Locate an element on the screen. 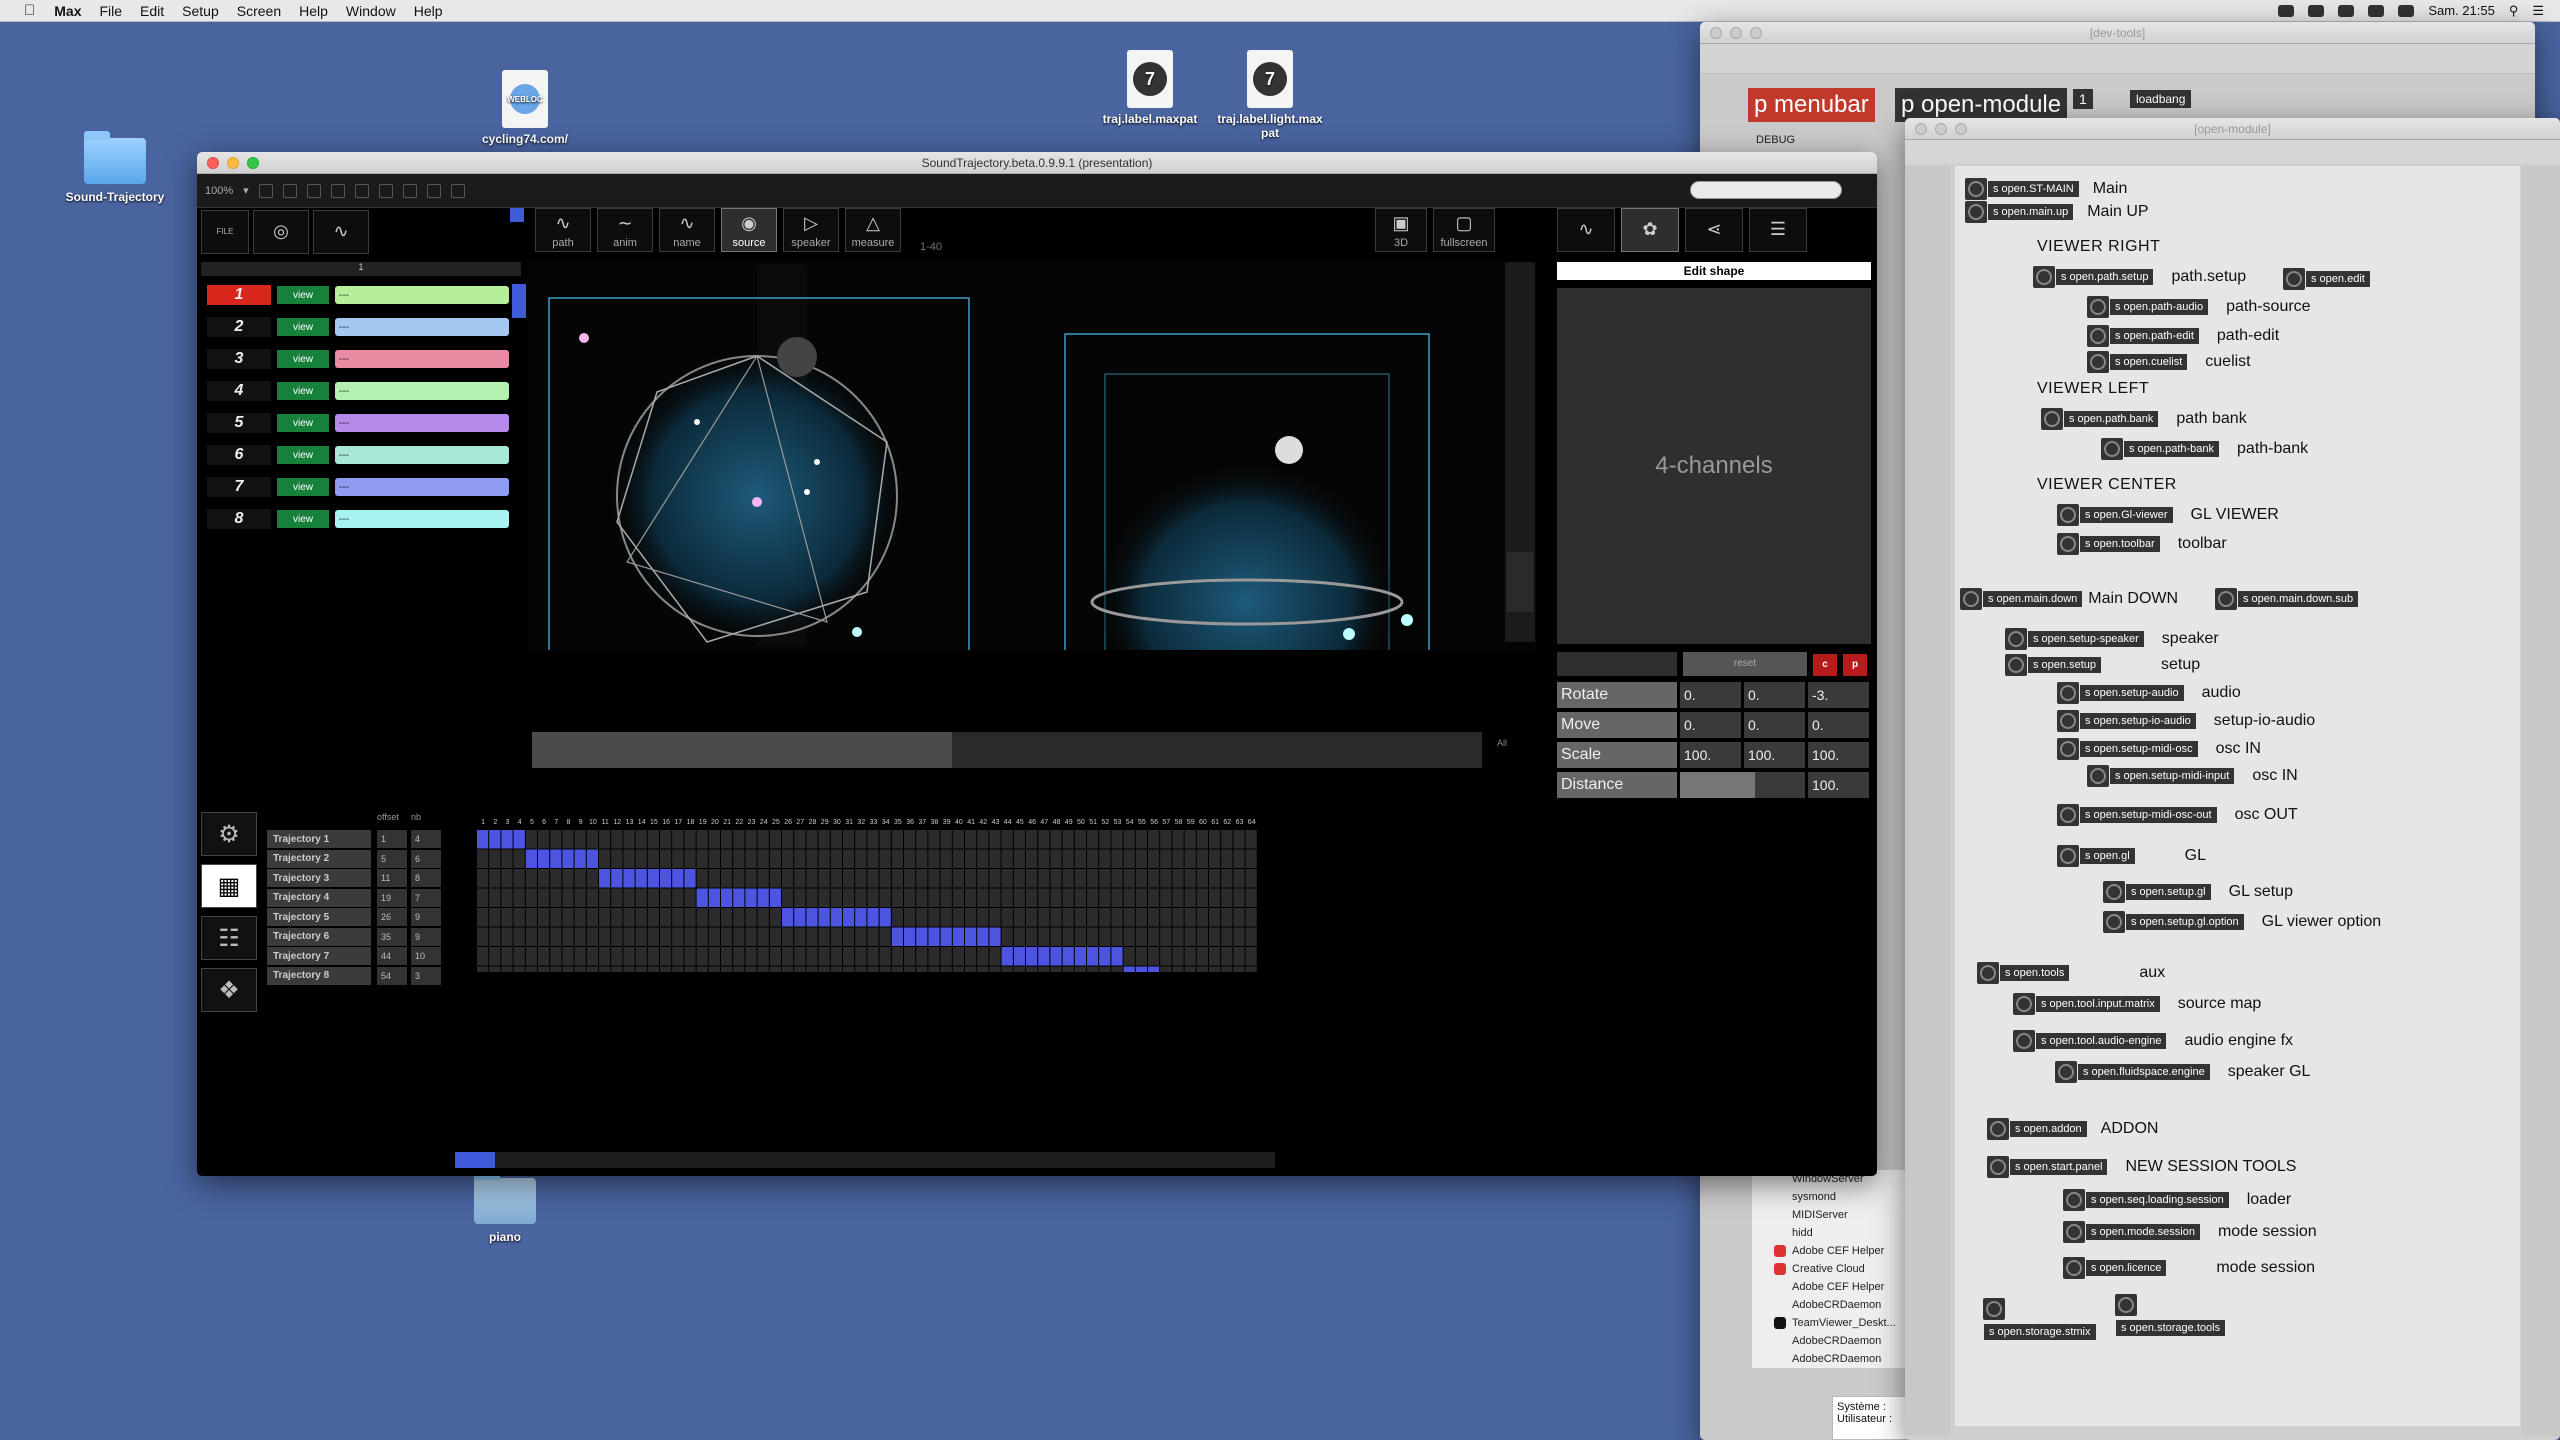 The height and width of the screenshot is (1440, 2560). trajectory-offset: 11 is located at coordinates (392, 878).